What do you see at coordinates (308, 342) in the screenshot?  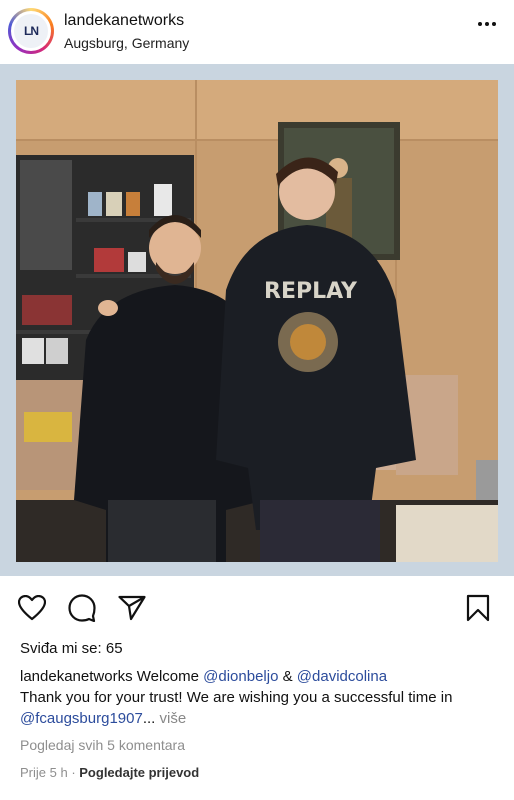 I see `hoodie-tiger-face` at bounding box center [308, 342].